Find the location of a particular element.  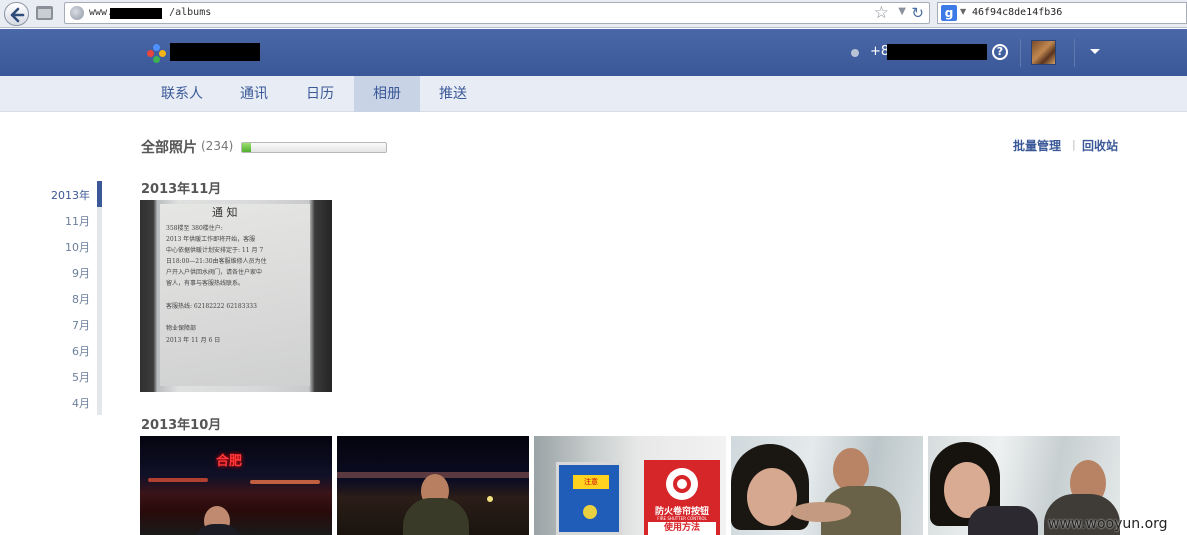

back-button is located at coordinates (16, 14).